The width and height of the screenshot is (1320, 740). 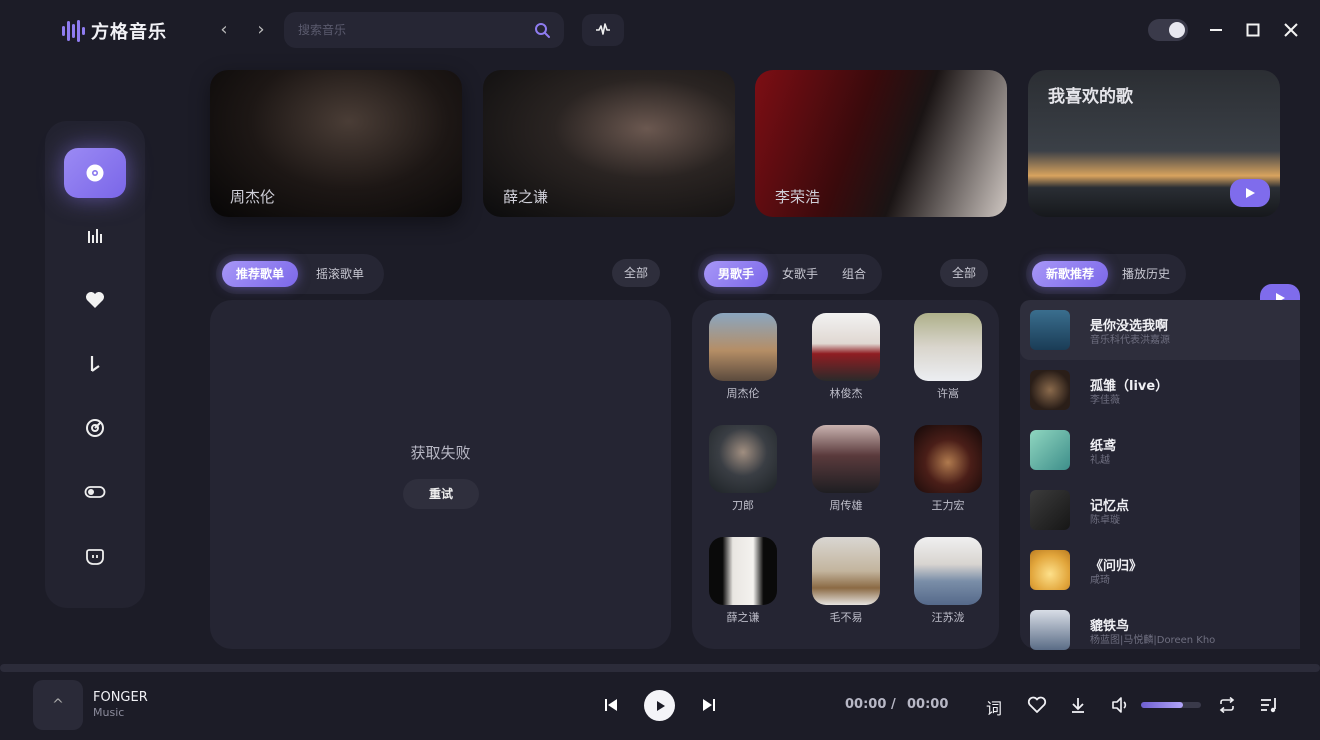 I want to click on maximize-button, so click(x=1253, y=30).